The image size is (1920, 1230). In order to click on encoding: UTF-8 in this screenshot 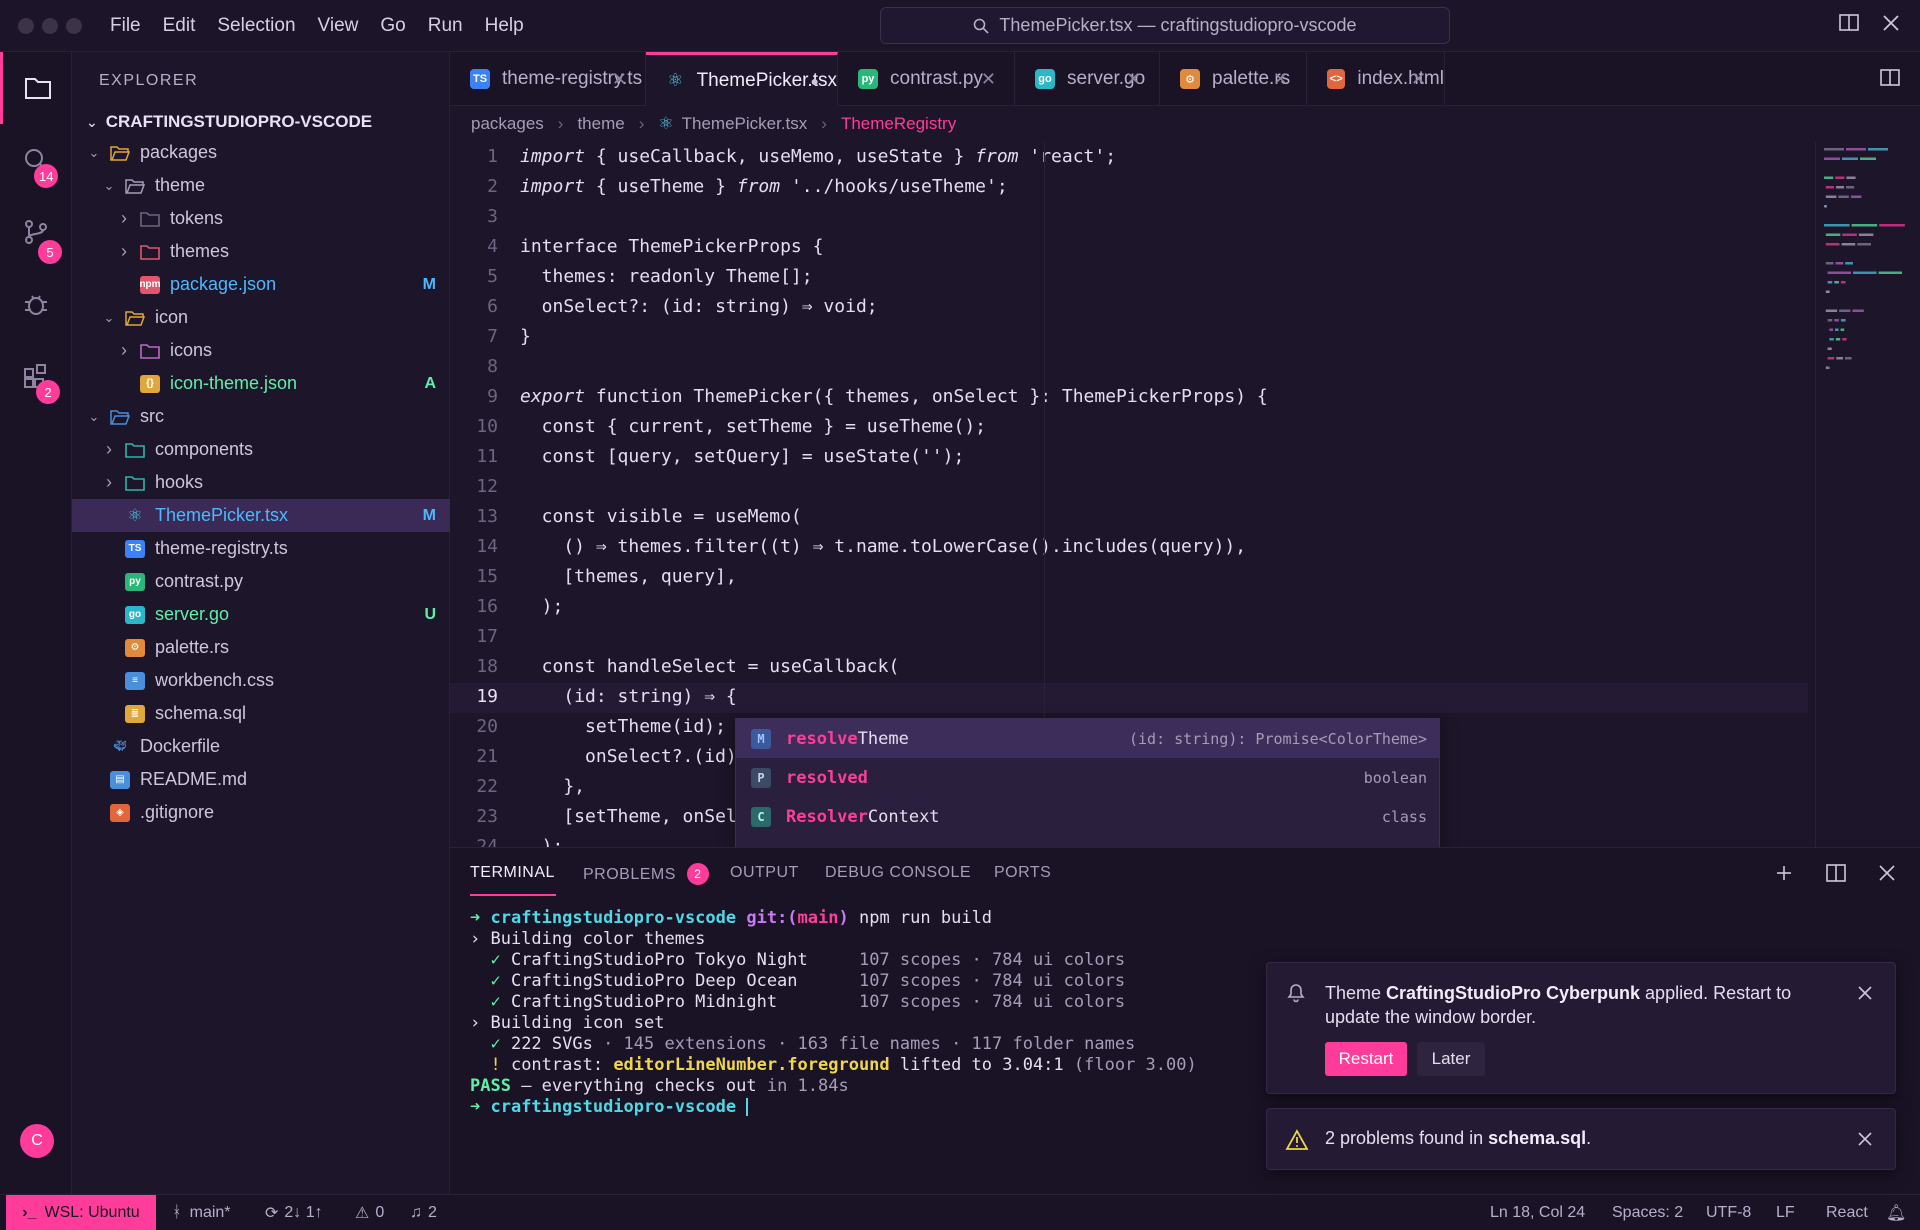, I will do `click(1728, 1212)`.